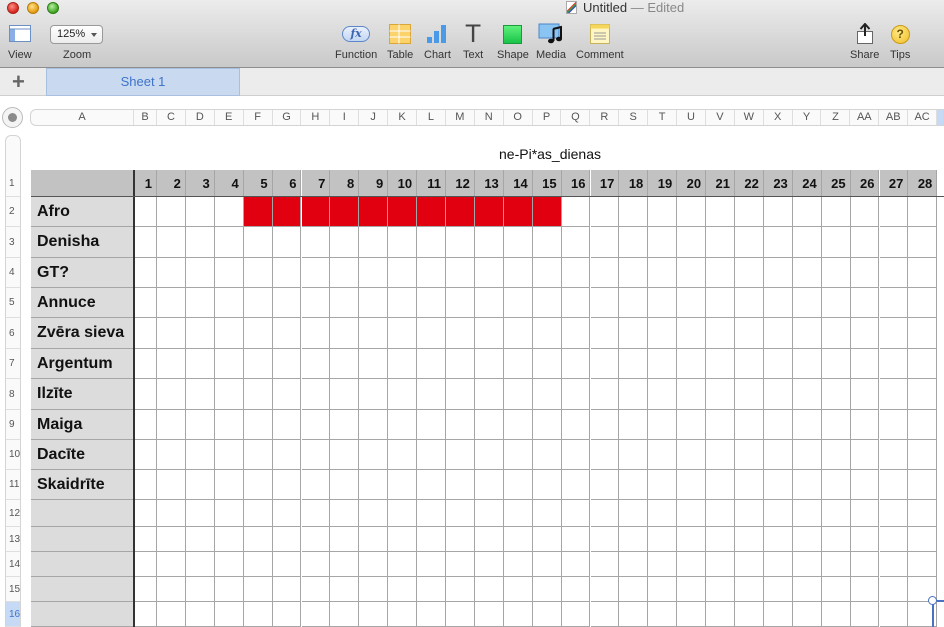  I want to click on day-header: 14, so click(518, 183).